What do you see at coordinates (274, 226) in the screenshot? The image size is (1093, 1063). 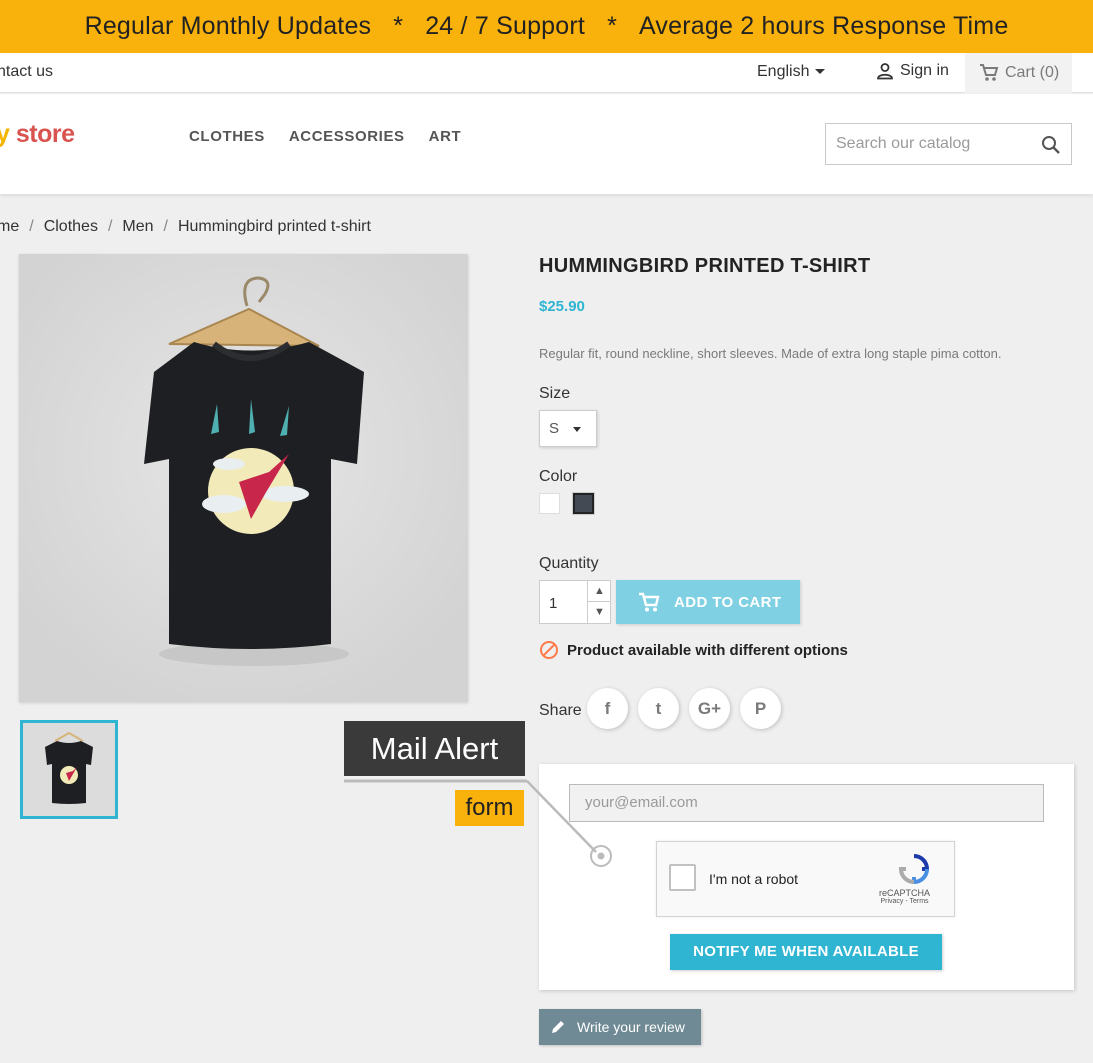 I see `breadcrumb-current: Hummingbird printed t-shirt` at bounding box center [274, 226].